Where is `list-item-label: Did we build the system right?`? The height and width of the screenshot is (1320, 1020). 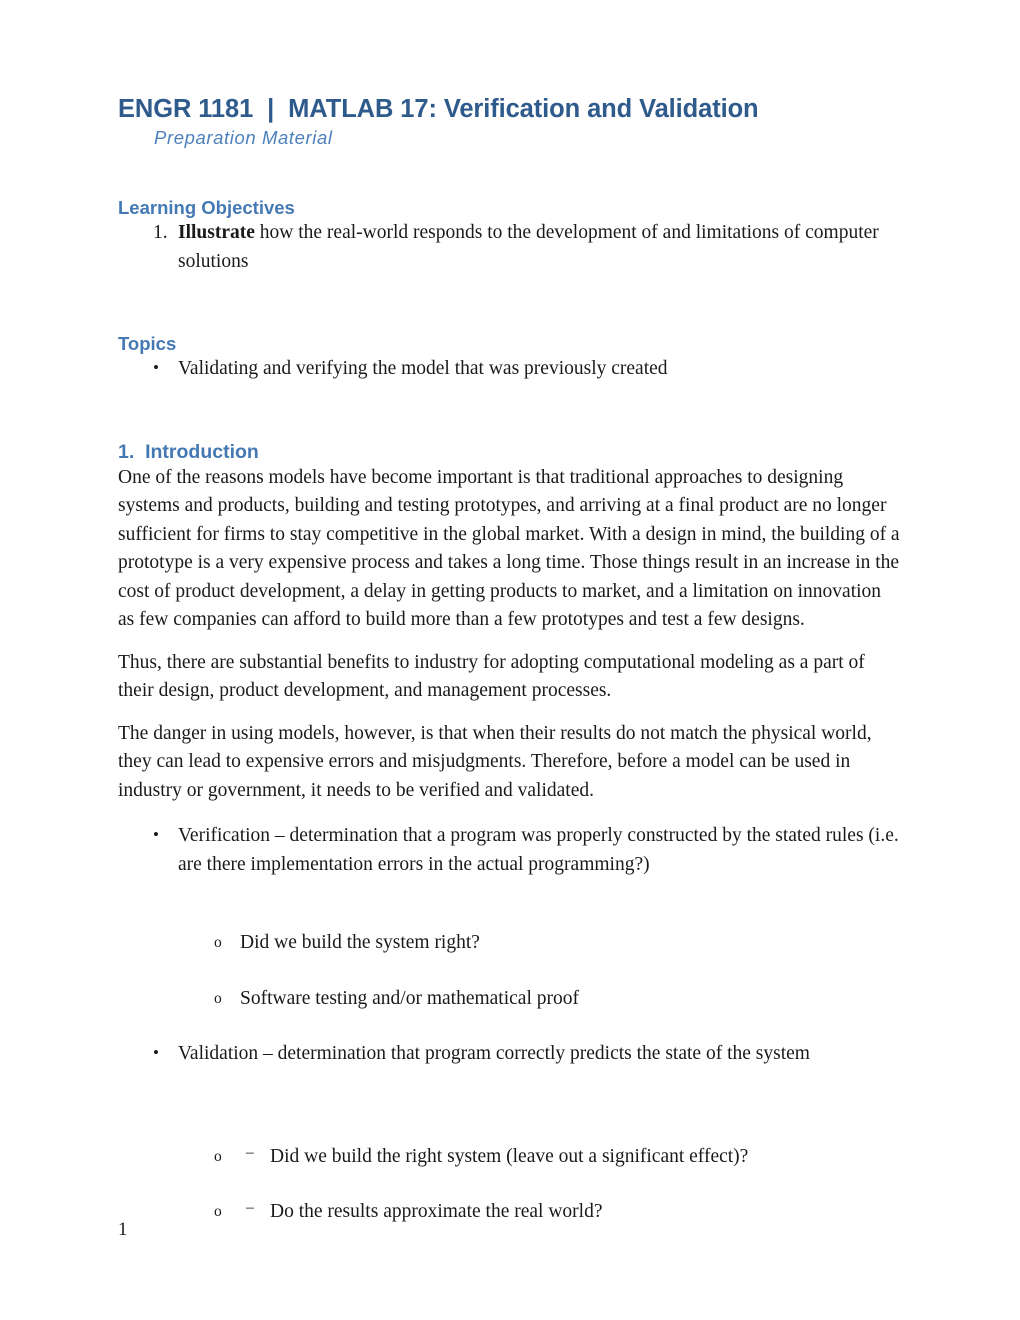
list-item-label: Did we build the system right? is located at coordinates (360, 942).